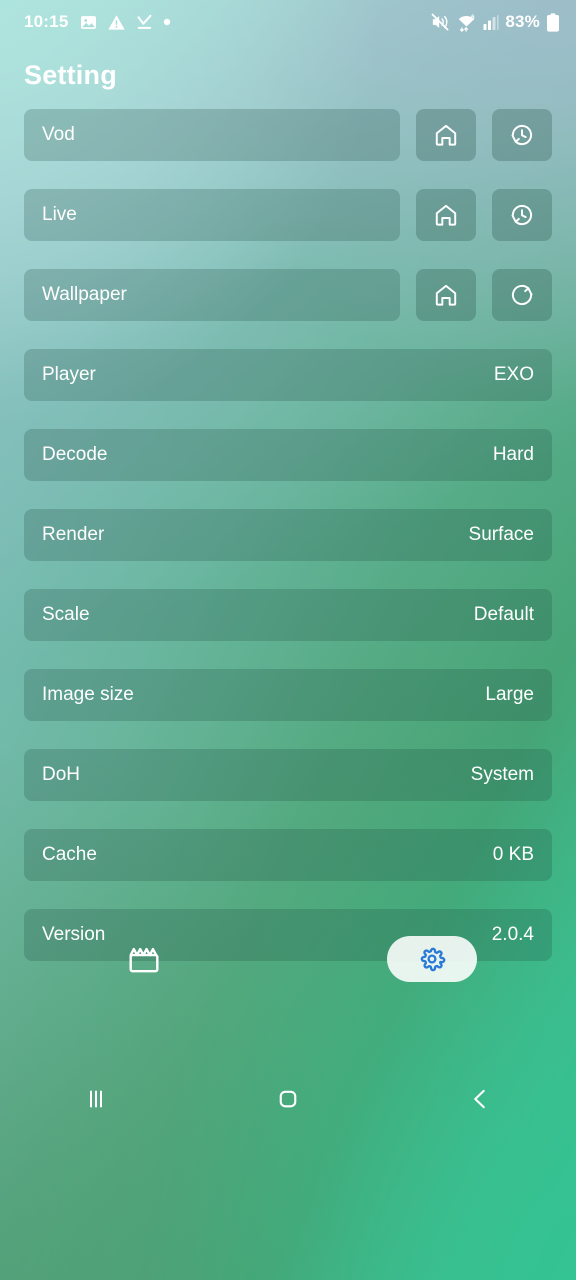 The width and height of the screenshot is (576, 1280). I want to click on source-row-vod: Vod, so click(288, 135).